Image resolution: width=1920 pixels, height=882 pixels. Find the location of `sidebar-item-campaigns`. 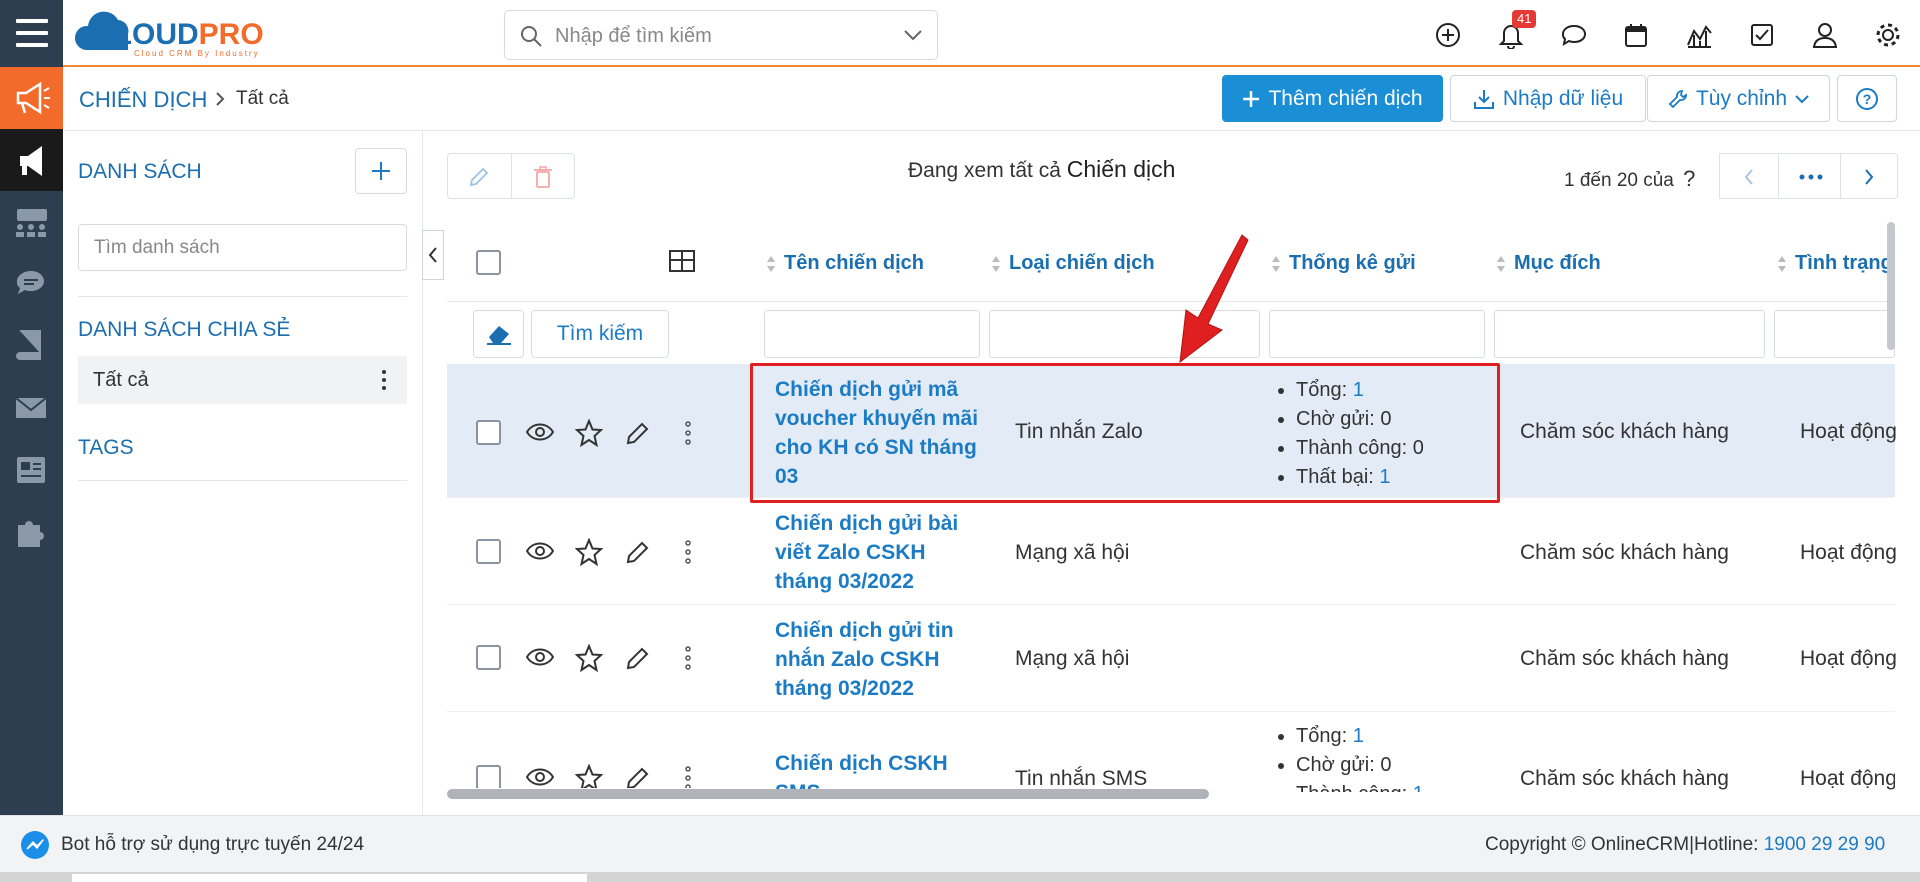

sidebar-item-campaigns is located at coordinates (31, 160).